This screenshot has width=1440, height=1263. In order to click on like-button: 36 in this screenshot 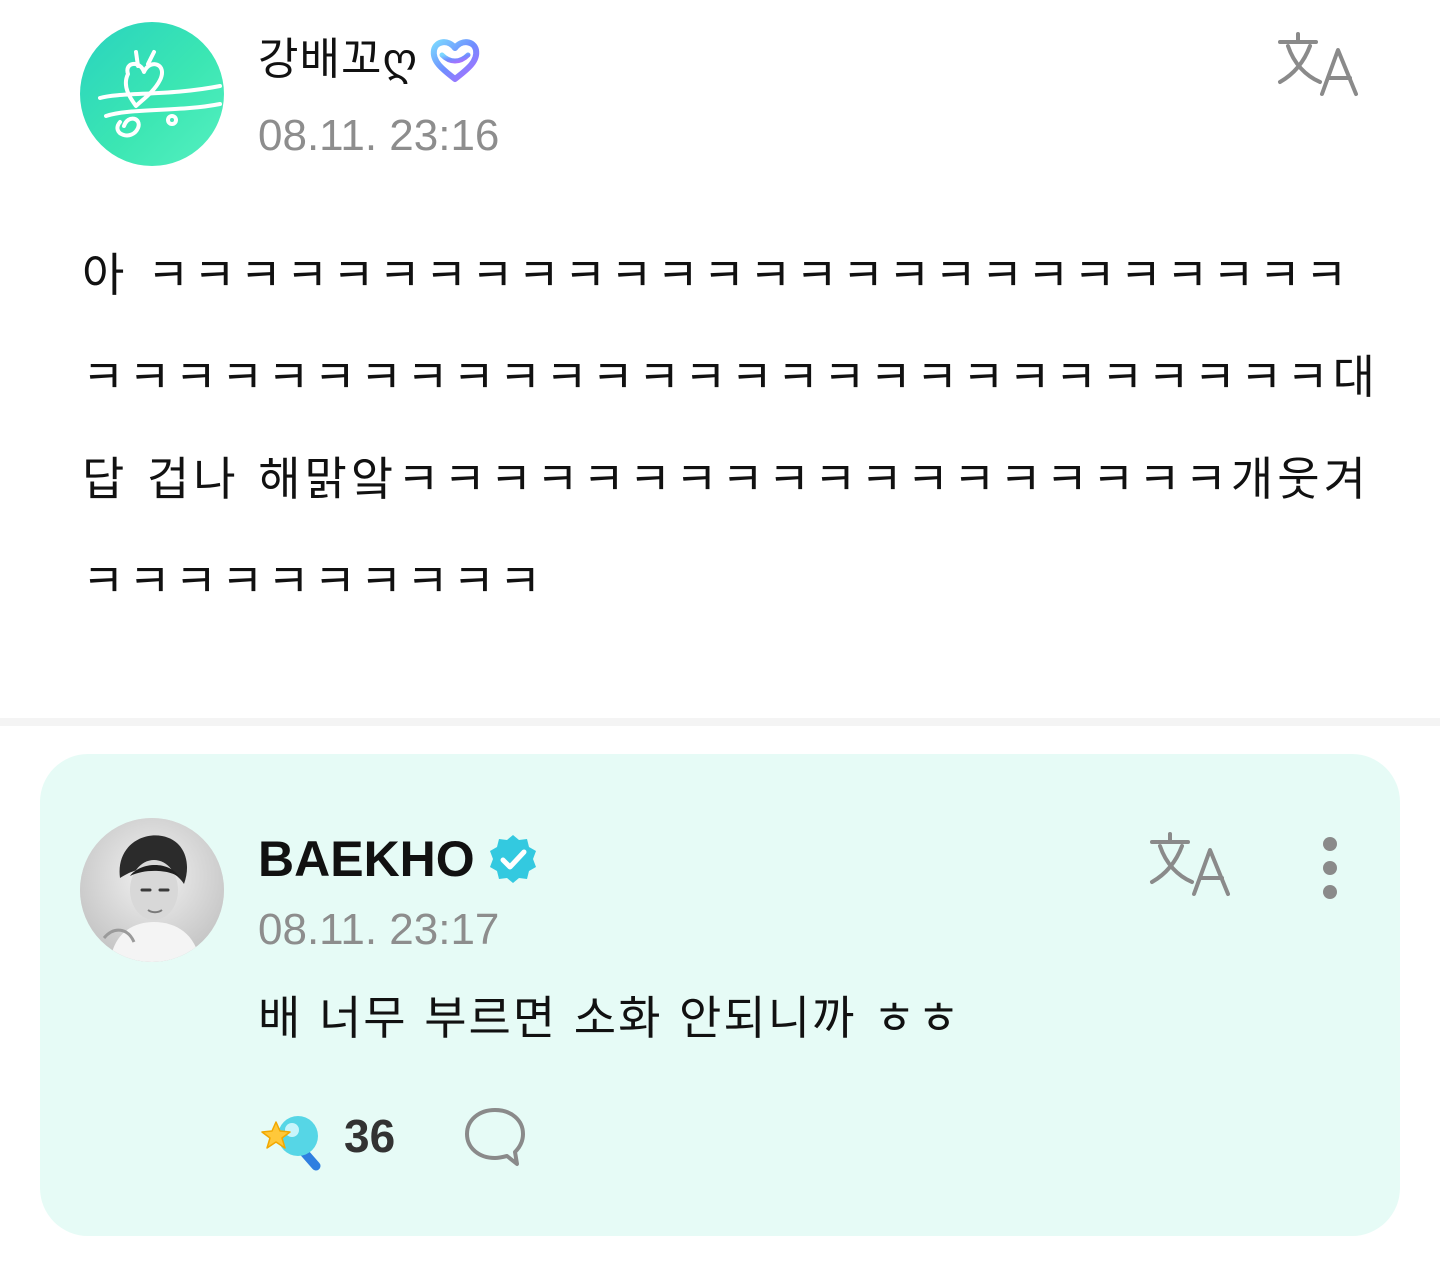, I will do `click(326, 1136)`.